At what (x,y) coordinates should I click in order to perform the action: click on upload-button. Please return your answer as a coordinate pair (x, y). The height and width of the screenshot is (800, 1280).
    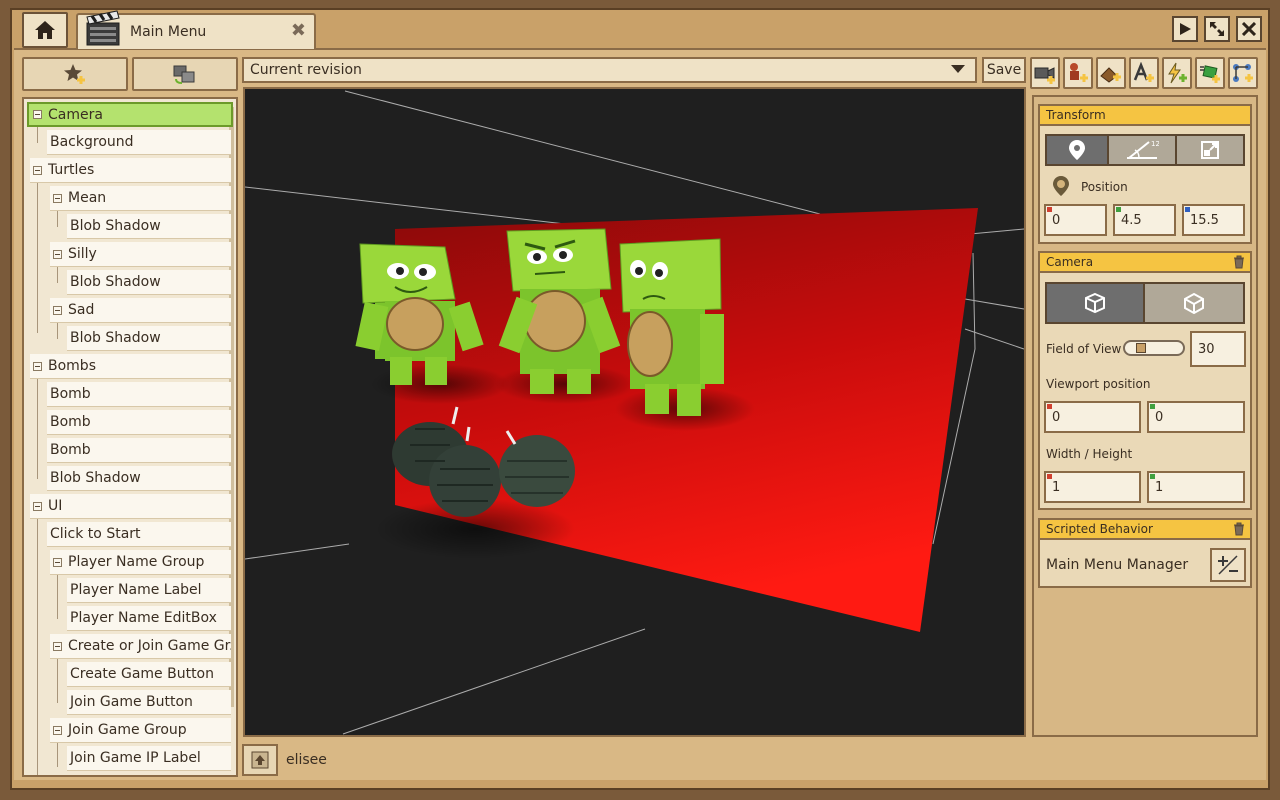
    Looking at the image, I should click on (260, 760).